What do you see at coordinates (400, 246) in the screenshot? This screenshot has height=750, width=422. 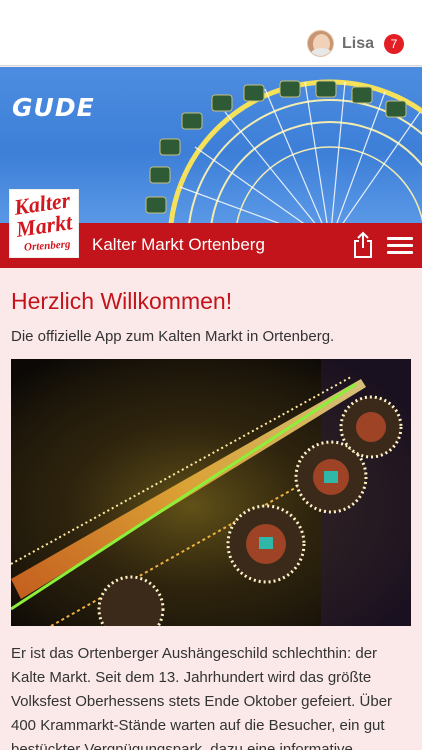 I see `hamburger-menu-icon` at bounding box center [400, 246].